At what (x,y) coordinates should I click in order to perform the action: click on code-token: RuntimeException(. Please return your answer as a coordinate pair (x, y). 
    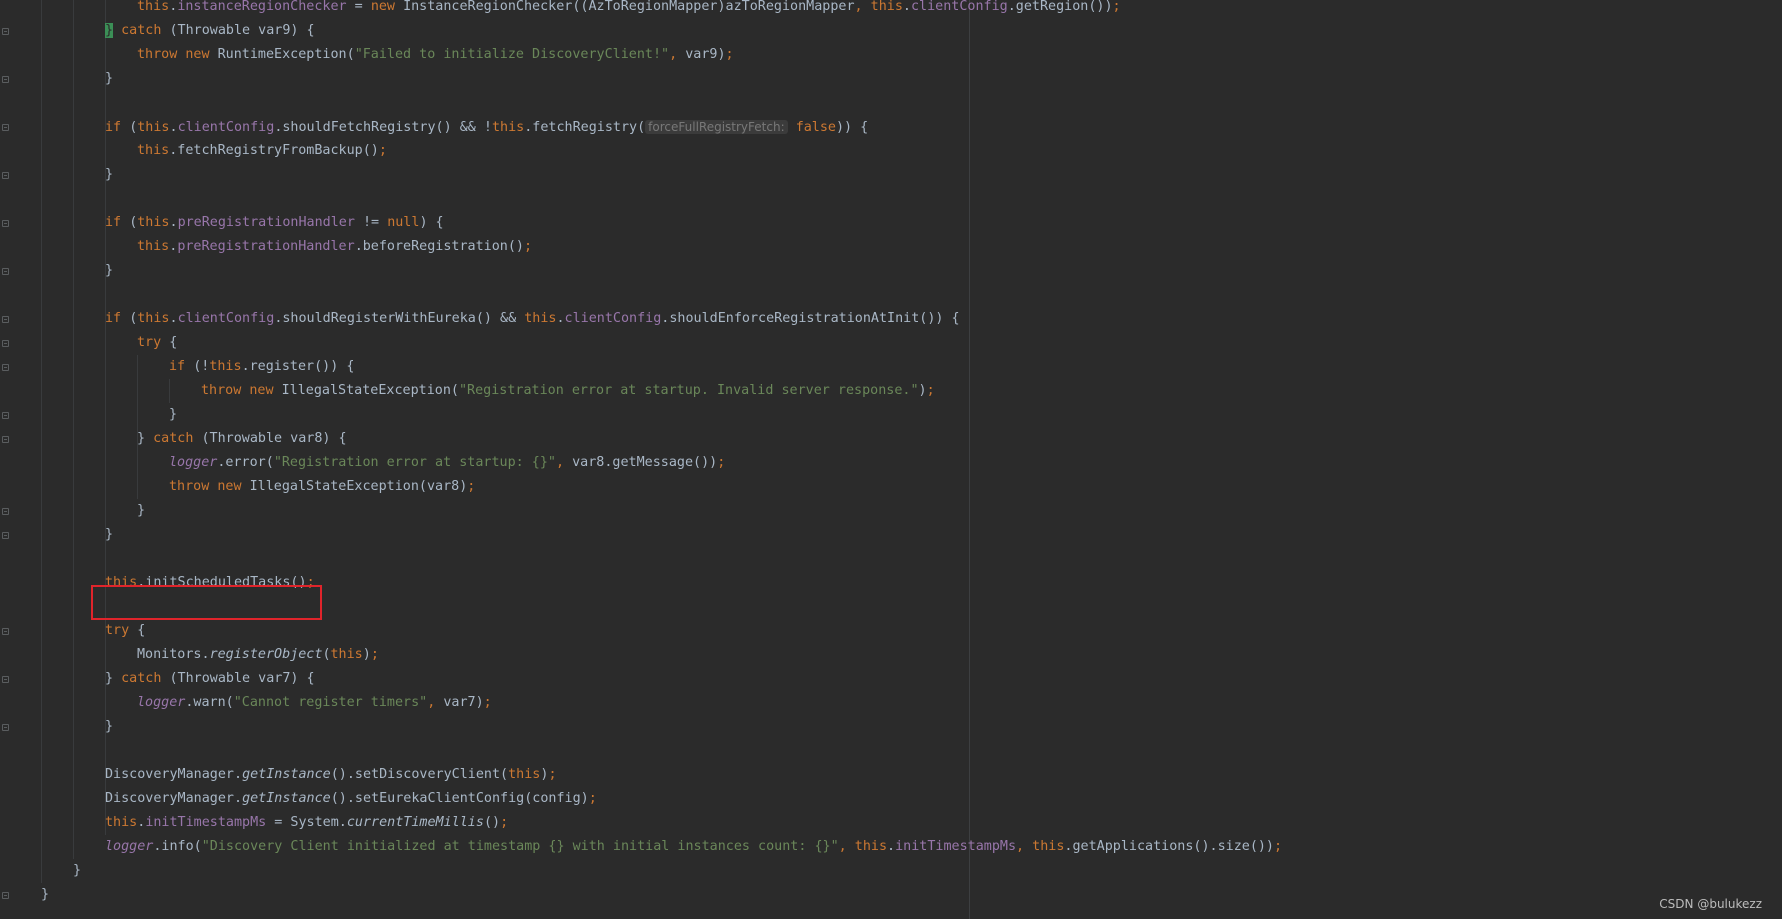
    Looking at the image, I should click on (286, 54).